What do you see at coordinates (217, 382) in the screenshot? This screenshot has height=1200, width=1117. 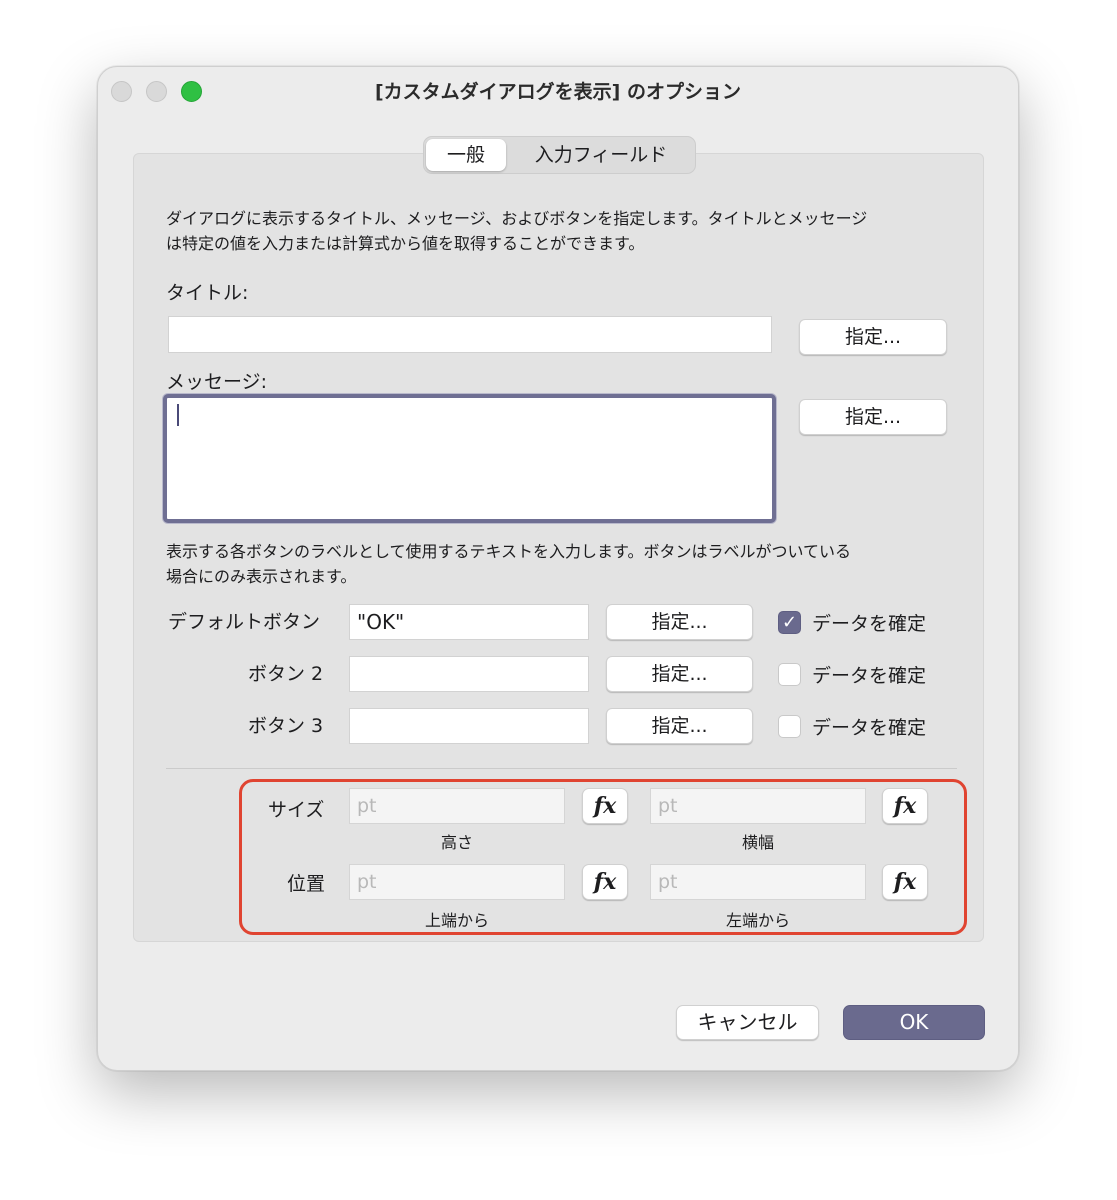 I see `message-label: メッセージ:` at bounding box center [217, 382].